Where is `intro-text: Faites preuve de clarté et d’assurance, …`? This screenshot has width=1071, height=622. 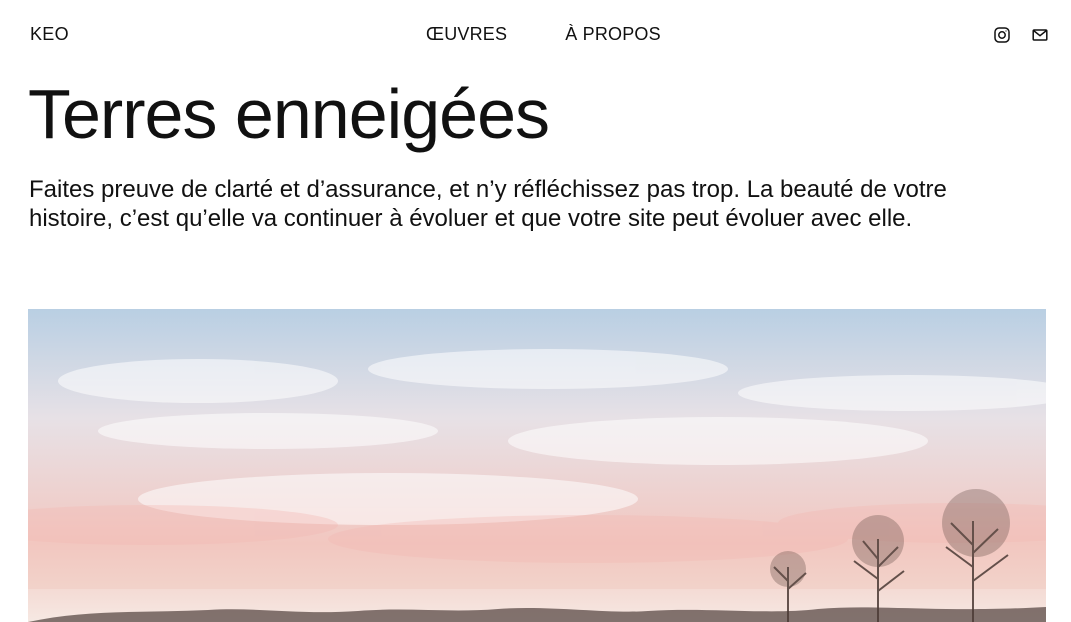
intro-text: Faites preuve de clarté et d’assurance, … is located at coordinates (488, 204).